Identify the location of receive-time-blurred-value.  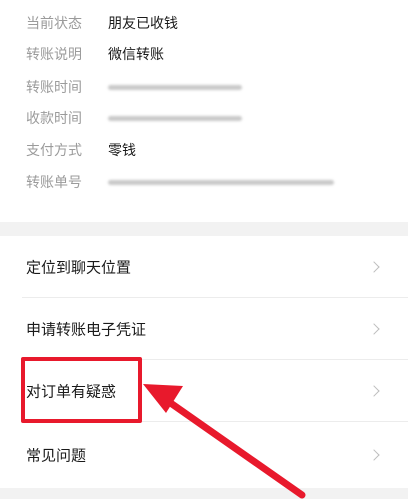
(175, 118).